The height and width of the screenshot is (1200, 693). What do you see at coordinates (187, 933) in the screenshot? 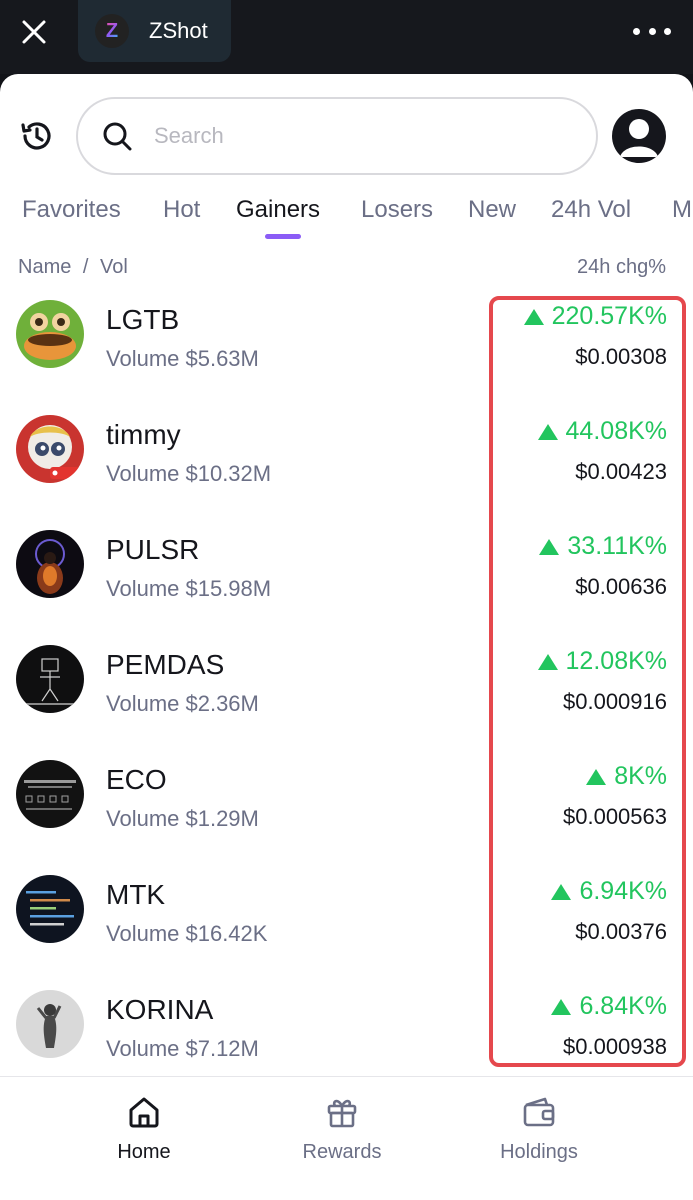
I see `coin-volume: Volume $16.42K` at bounding box center [187, 933].